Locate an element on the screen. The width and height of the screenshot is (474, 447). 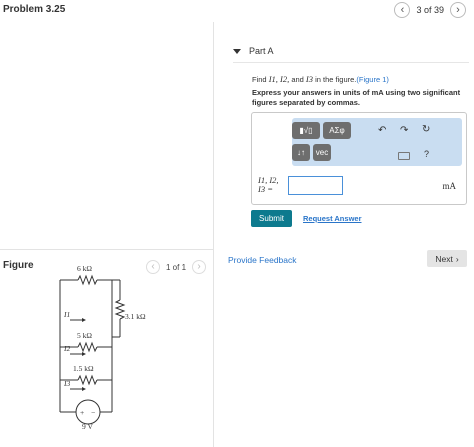
answer-box: ▮√▯ ΑΣφ ↓↑ vec ↶ ↷ ↻ ? I1, I2, I3 = mA is located at coordinates (359, 158).